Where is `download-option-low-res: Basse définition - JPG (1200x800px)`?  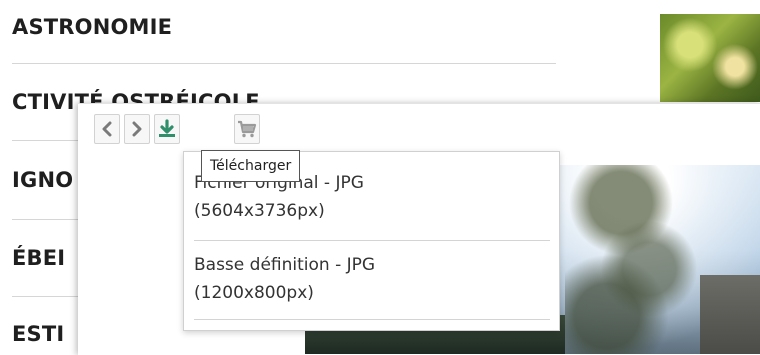 download-option-low-res: Basse définition - JPG (1200x800px) is located at coordinates (372, 279).